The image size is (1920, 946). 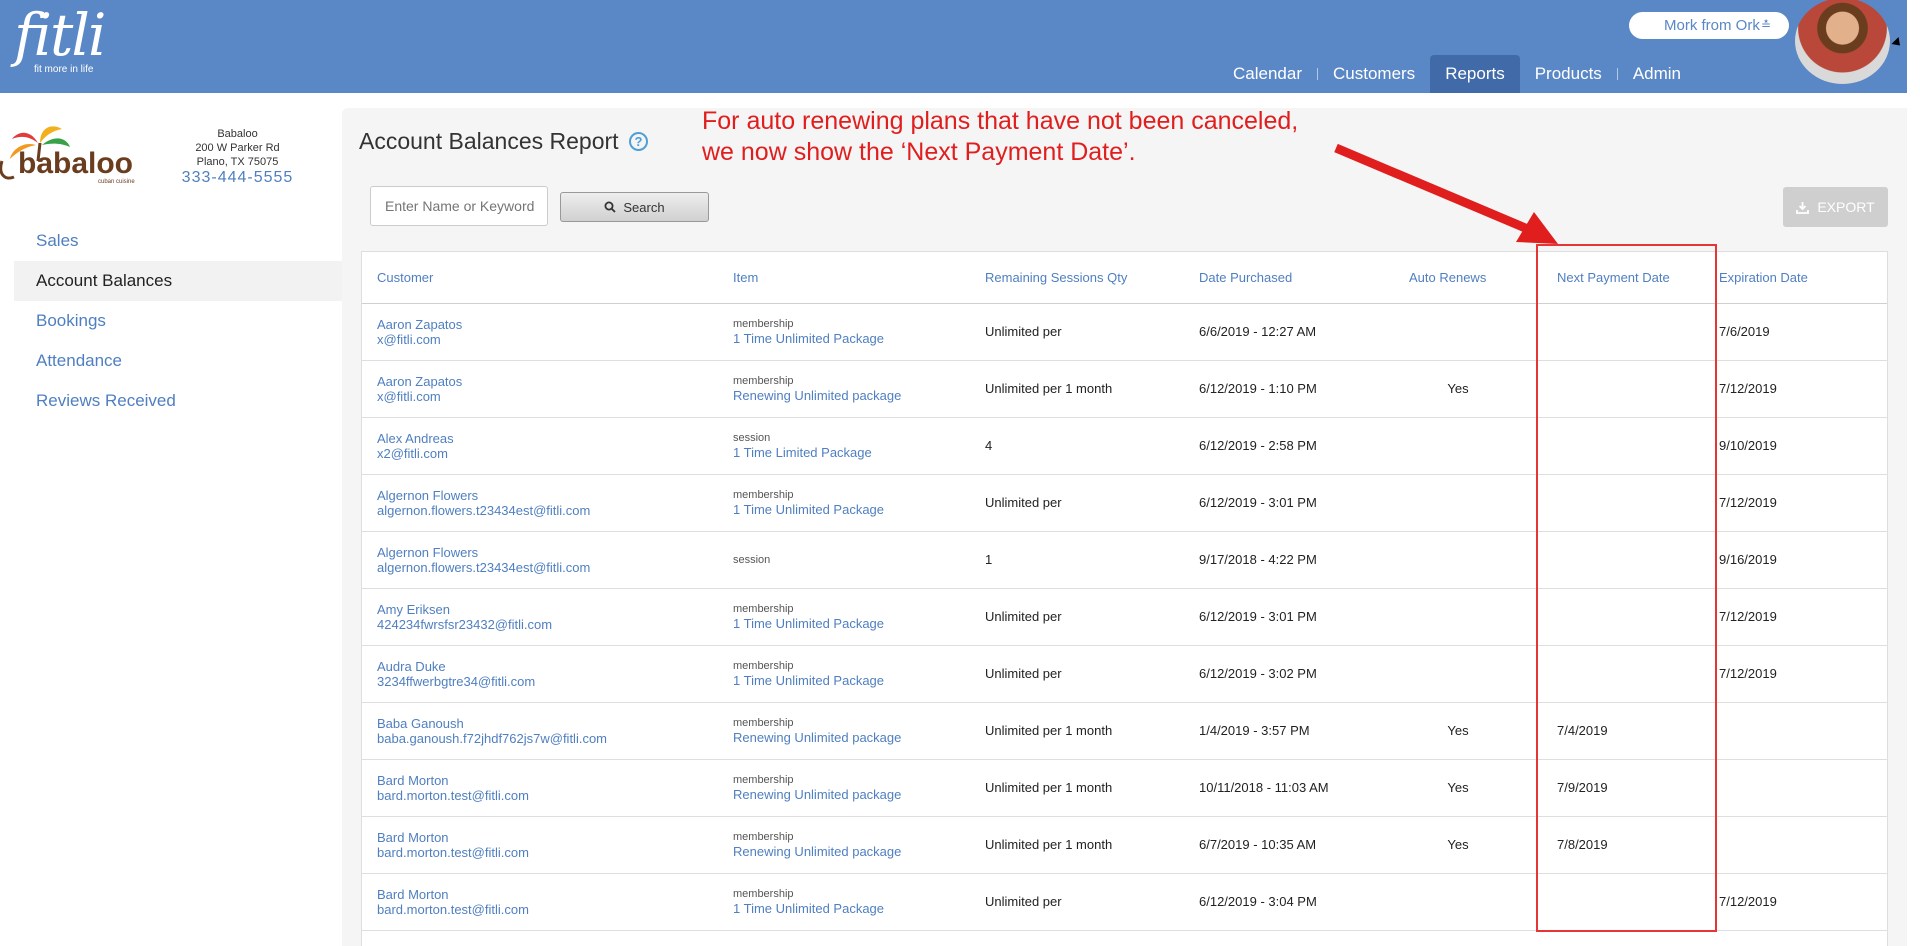 I want to click on search-button: Search, so click(x=634, y=207).